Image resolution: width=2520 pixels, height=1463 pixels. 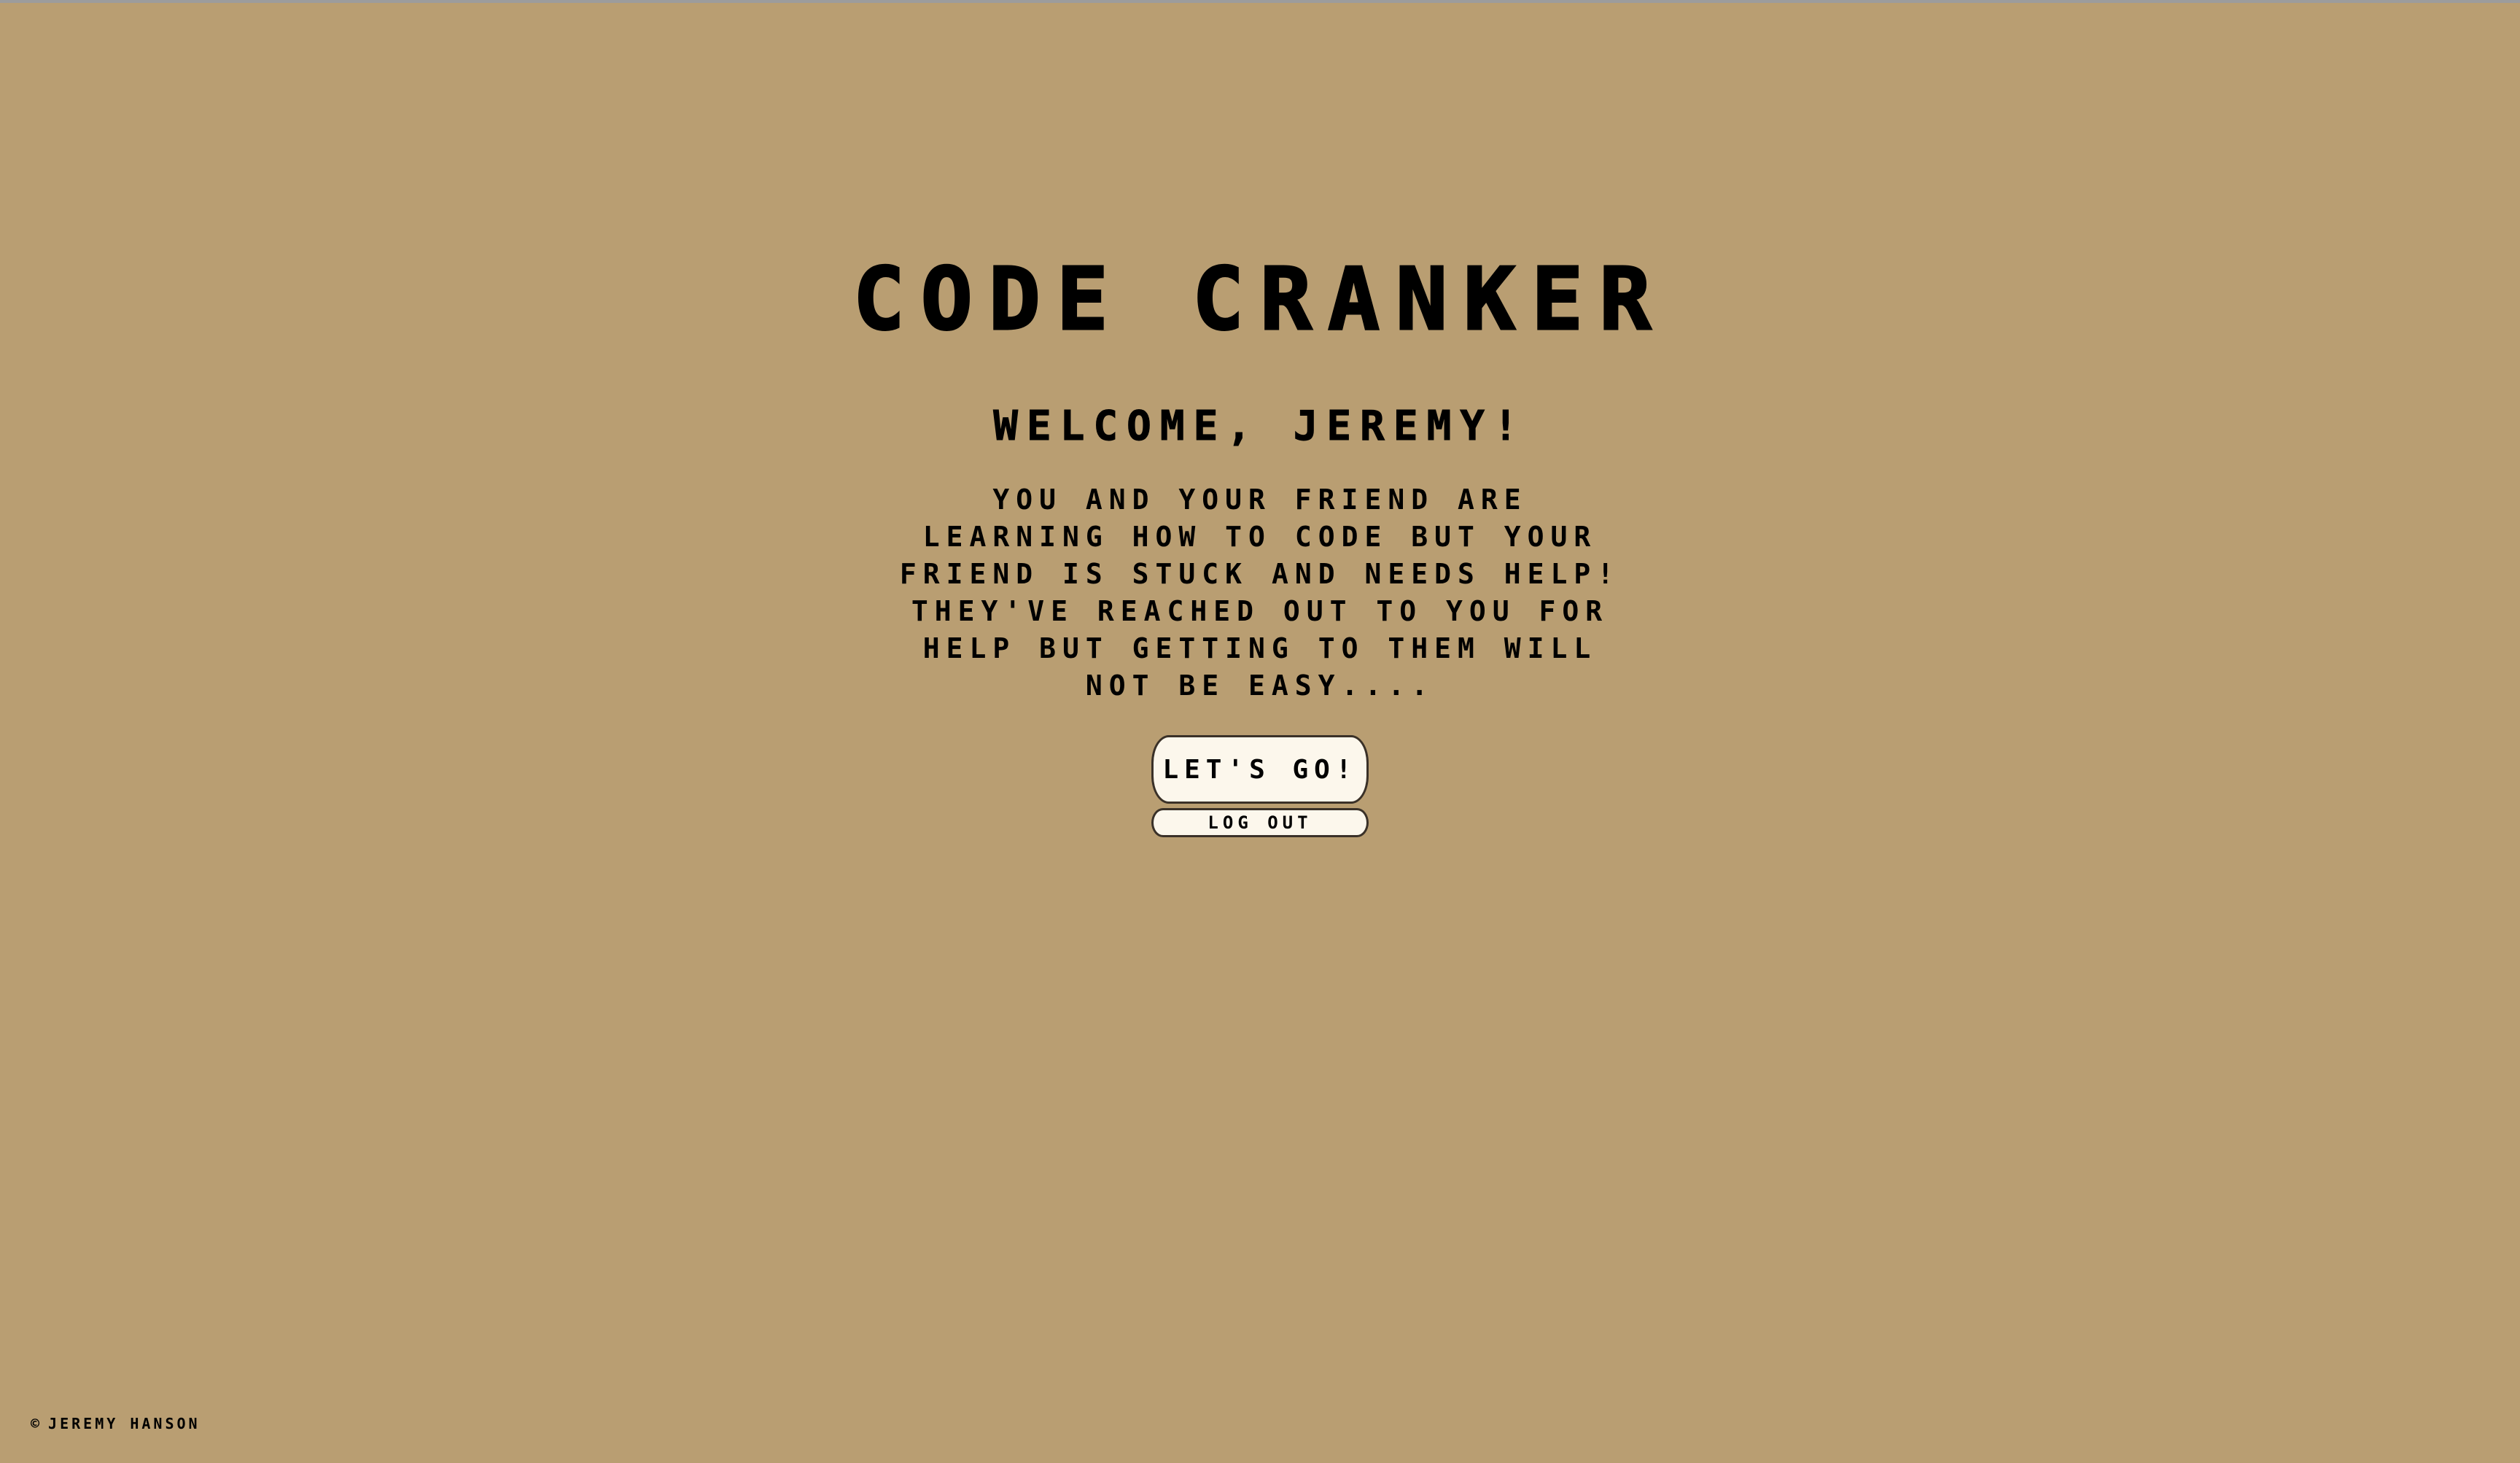 What do you see at coordinates (1260, 427) in the screenshot?
I see `welcome-heading: WELCOME, JEREMY!` at bounding box center [1260, 427].